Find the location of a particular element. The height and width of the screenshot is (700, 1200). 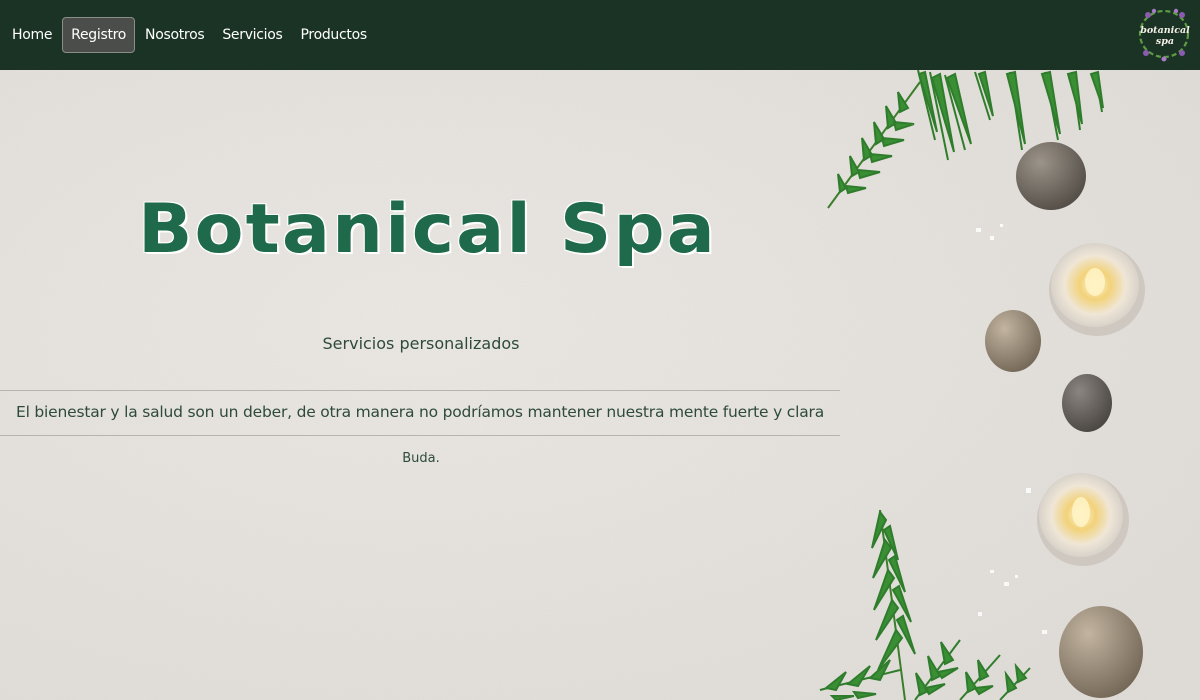

quote-divider-bottom is located at coordinates (420, 435).